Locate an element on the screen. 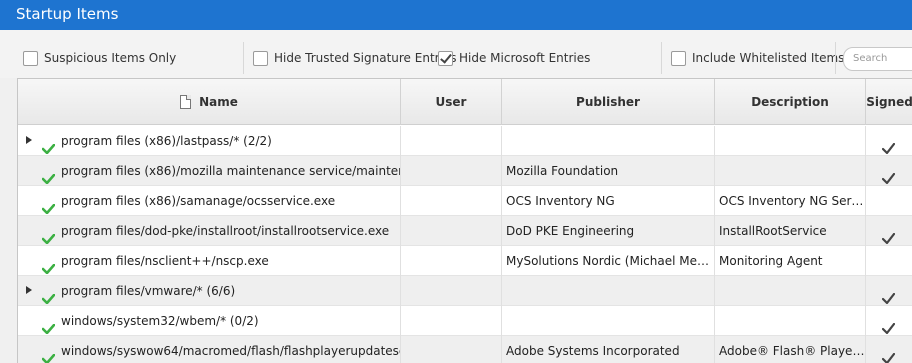 The image size is (912, 363). cell-description: Monitoring Agent is located at coordinates (790, 261).